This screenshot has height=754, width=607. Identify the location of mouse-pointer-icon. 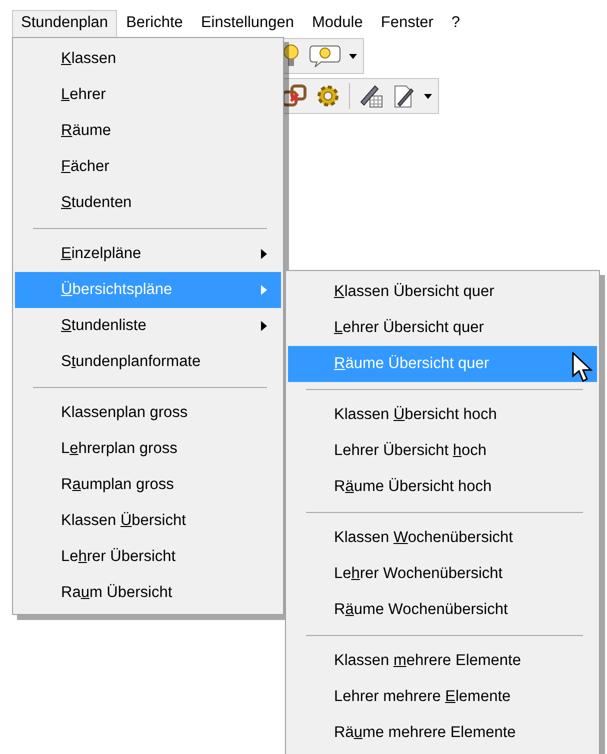
(583, 368).